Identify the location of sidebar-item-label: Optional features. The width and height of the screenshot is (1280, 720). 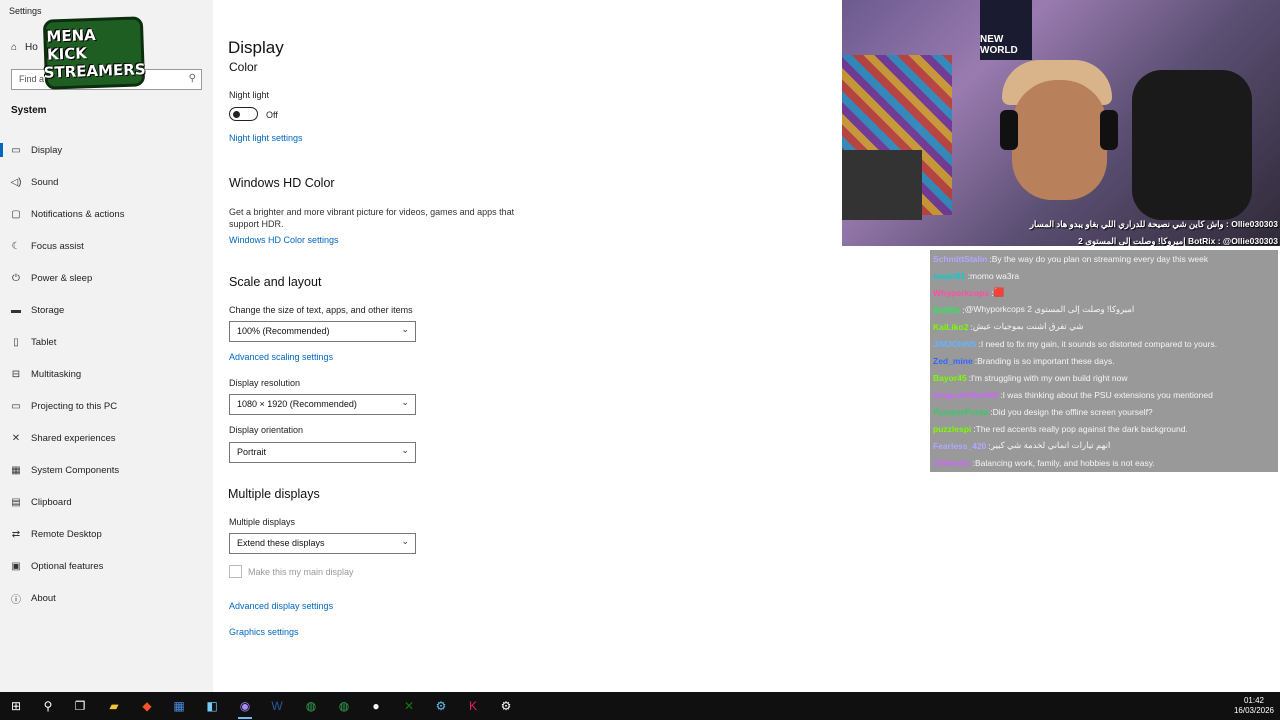
(67, 566).